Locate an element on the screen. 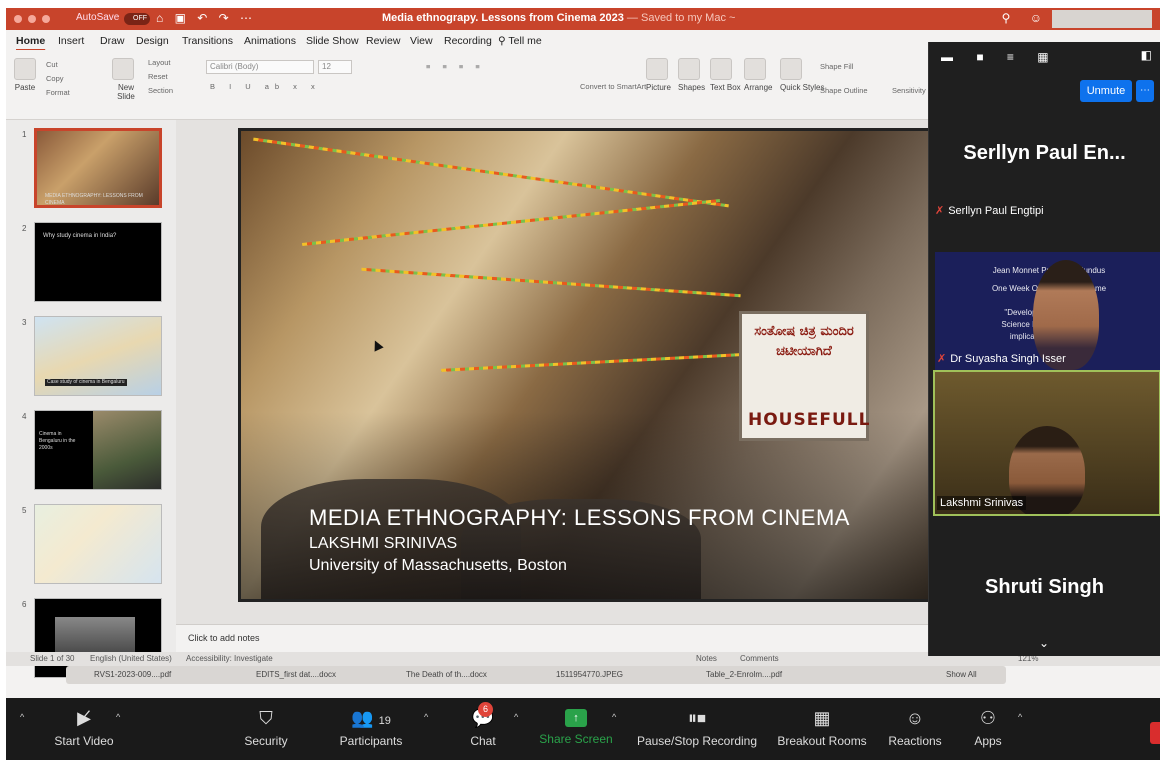  breakout-rooms-label: Breakout Rooms is located at coordinates (822, 741).